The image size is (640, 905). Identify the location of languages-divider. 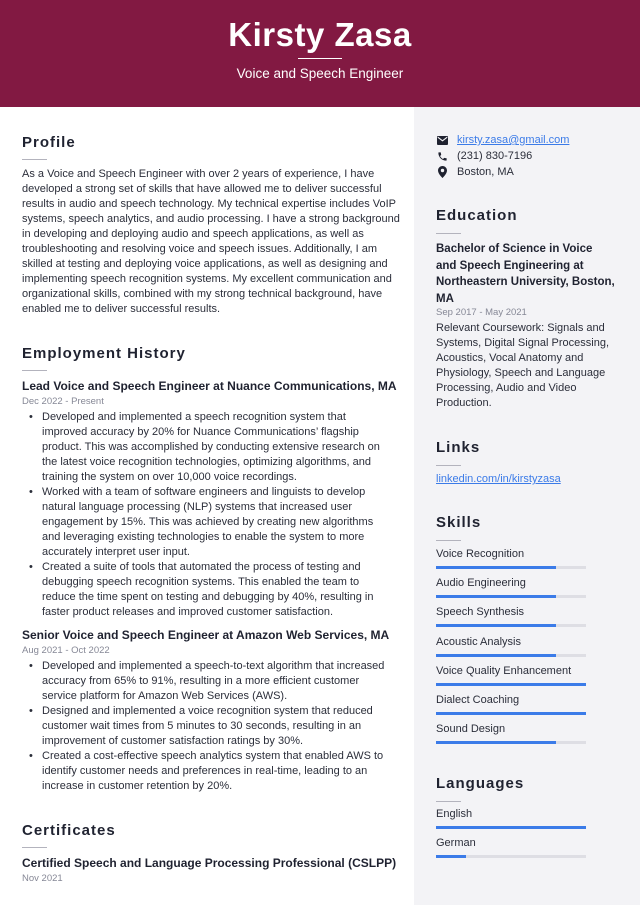
(448, 801).